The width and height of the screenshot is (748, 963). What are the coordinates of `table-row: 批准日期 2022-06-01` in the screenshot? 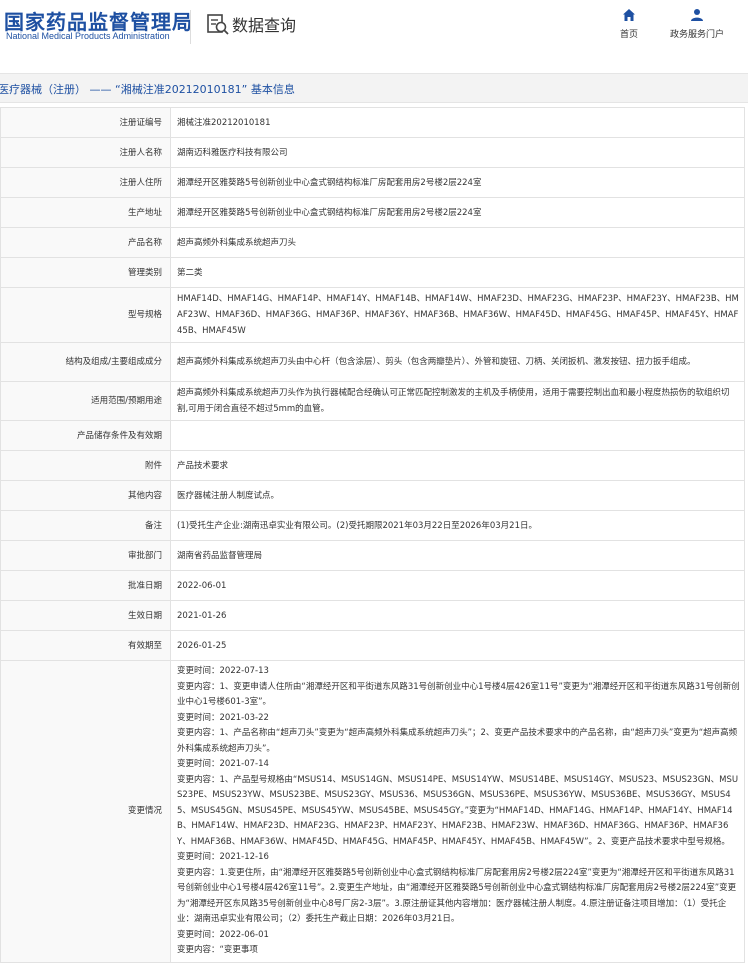 It's located at (372, 585).